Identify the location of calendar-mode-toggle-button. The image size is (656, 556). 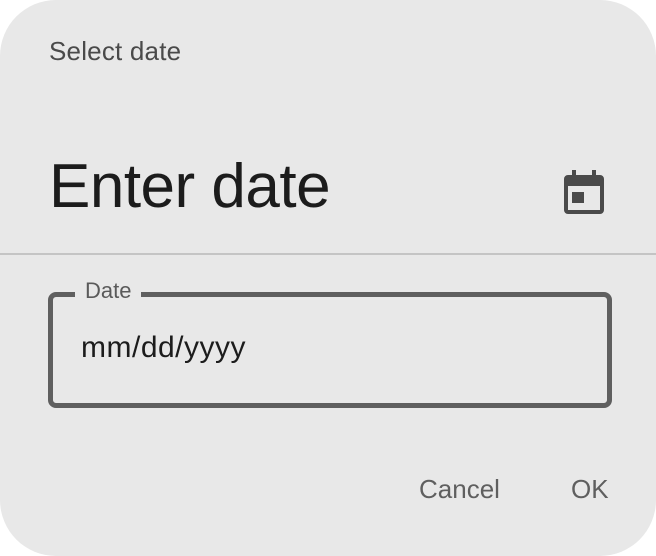
(584, 192).